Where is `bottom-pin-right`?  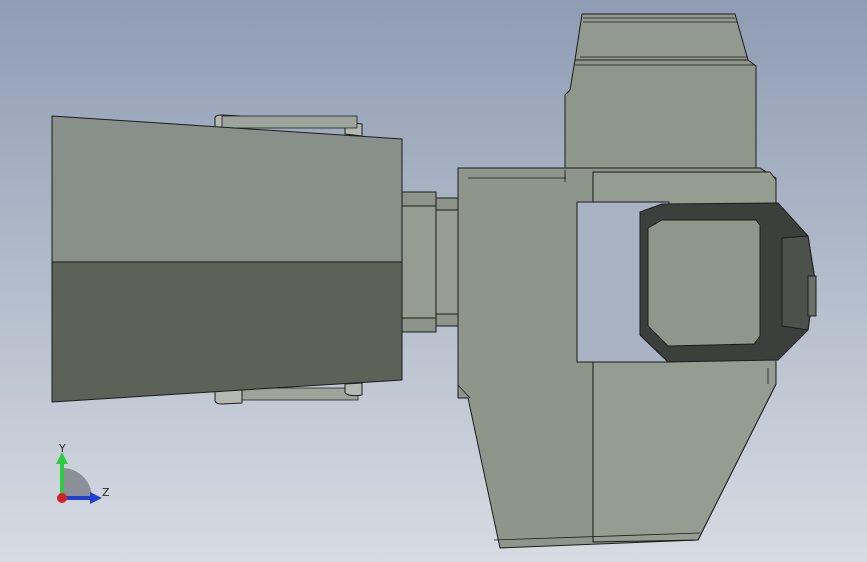
bottom-pin-right is located at coordinates (353, 389).